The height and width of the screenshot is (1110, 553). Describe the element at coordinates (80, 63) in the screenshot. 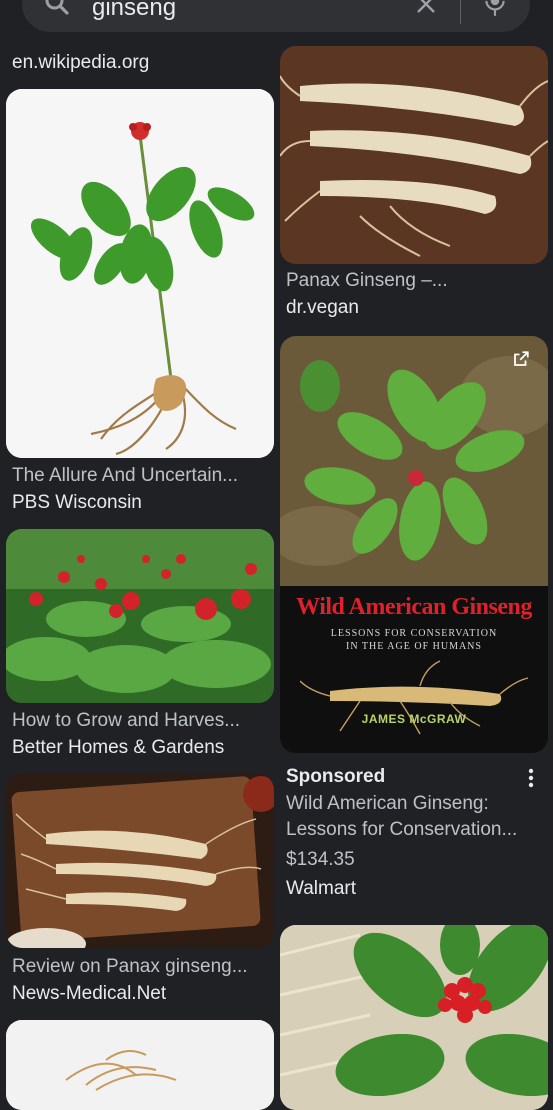

I see `result-source: en.wikipedia.org` at that location.